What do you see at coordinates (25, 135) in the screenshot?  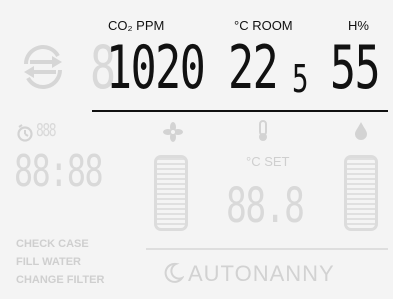 I see `timer-icon` at bounding box center [25, 135].